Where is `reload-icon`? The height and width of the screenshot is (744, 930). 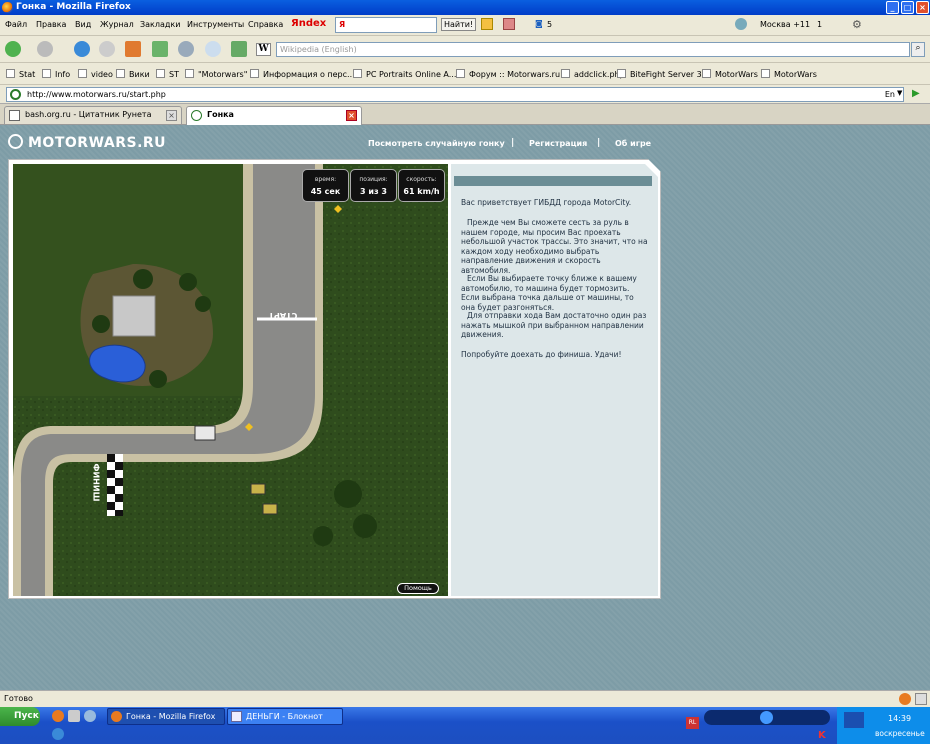 reload-icon is located at coordinates (82, 49).